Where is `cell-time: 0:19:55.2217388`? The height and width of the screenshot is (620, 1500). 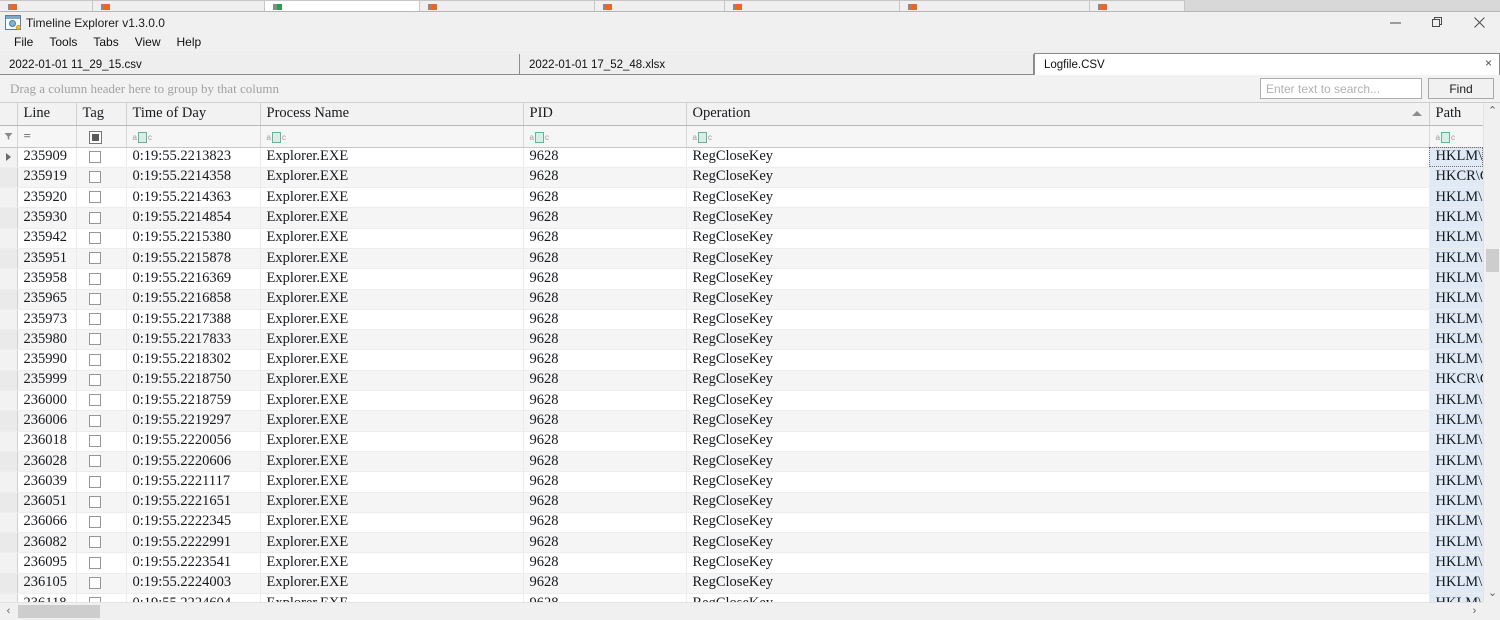
cell-time: 0:19:55.2217388 is located at coordinates (193, 320).